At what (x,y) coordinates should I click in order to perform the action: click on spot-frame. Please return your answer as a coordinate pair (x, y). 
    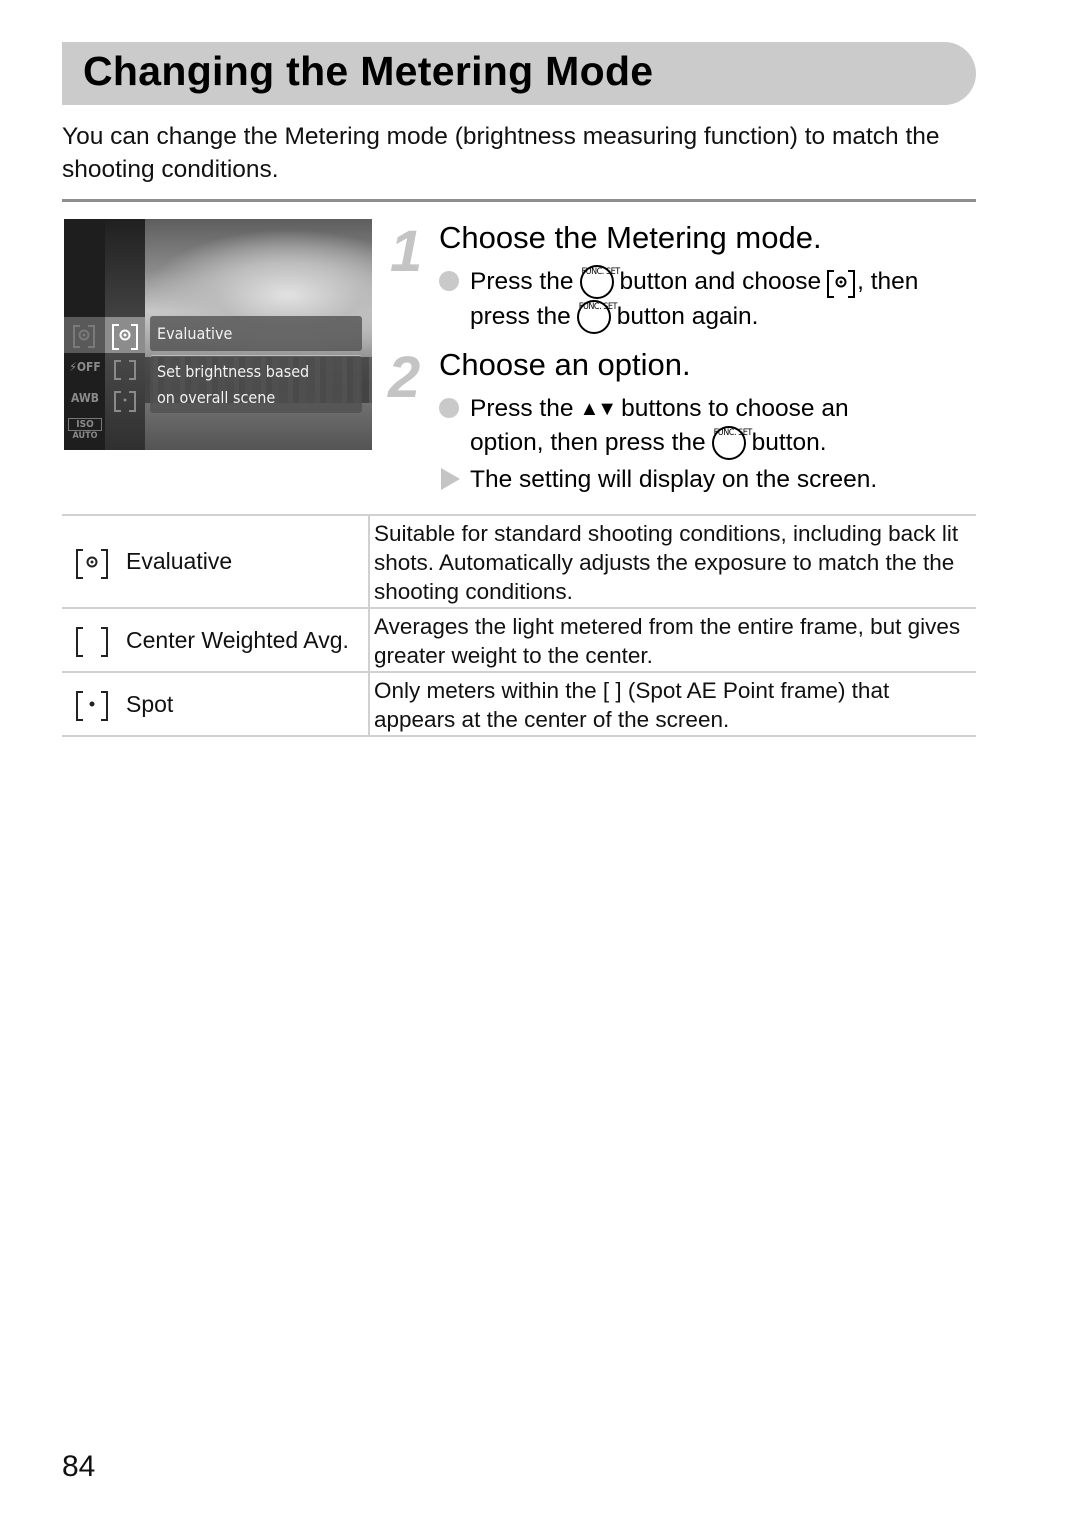
    Looking at the image, I should click on (92, 706).